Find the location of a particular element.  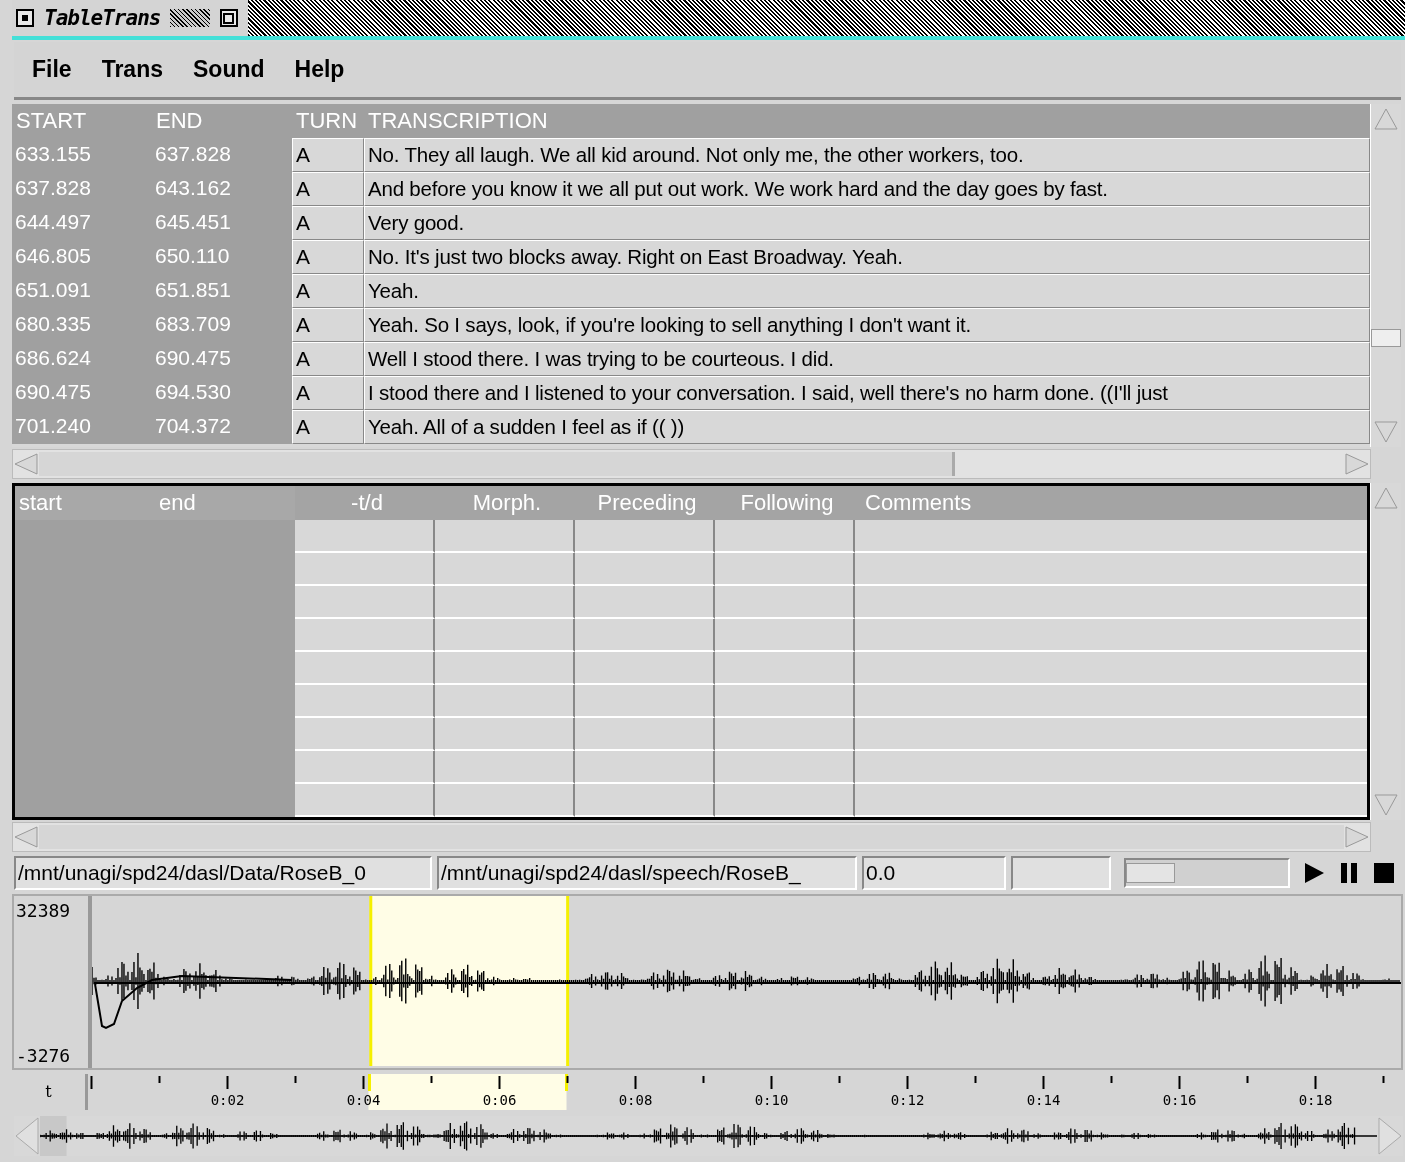

menu-item: Trans is located at coordinates (132, 69).